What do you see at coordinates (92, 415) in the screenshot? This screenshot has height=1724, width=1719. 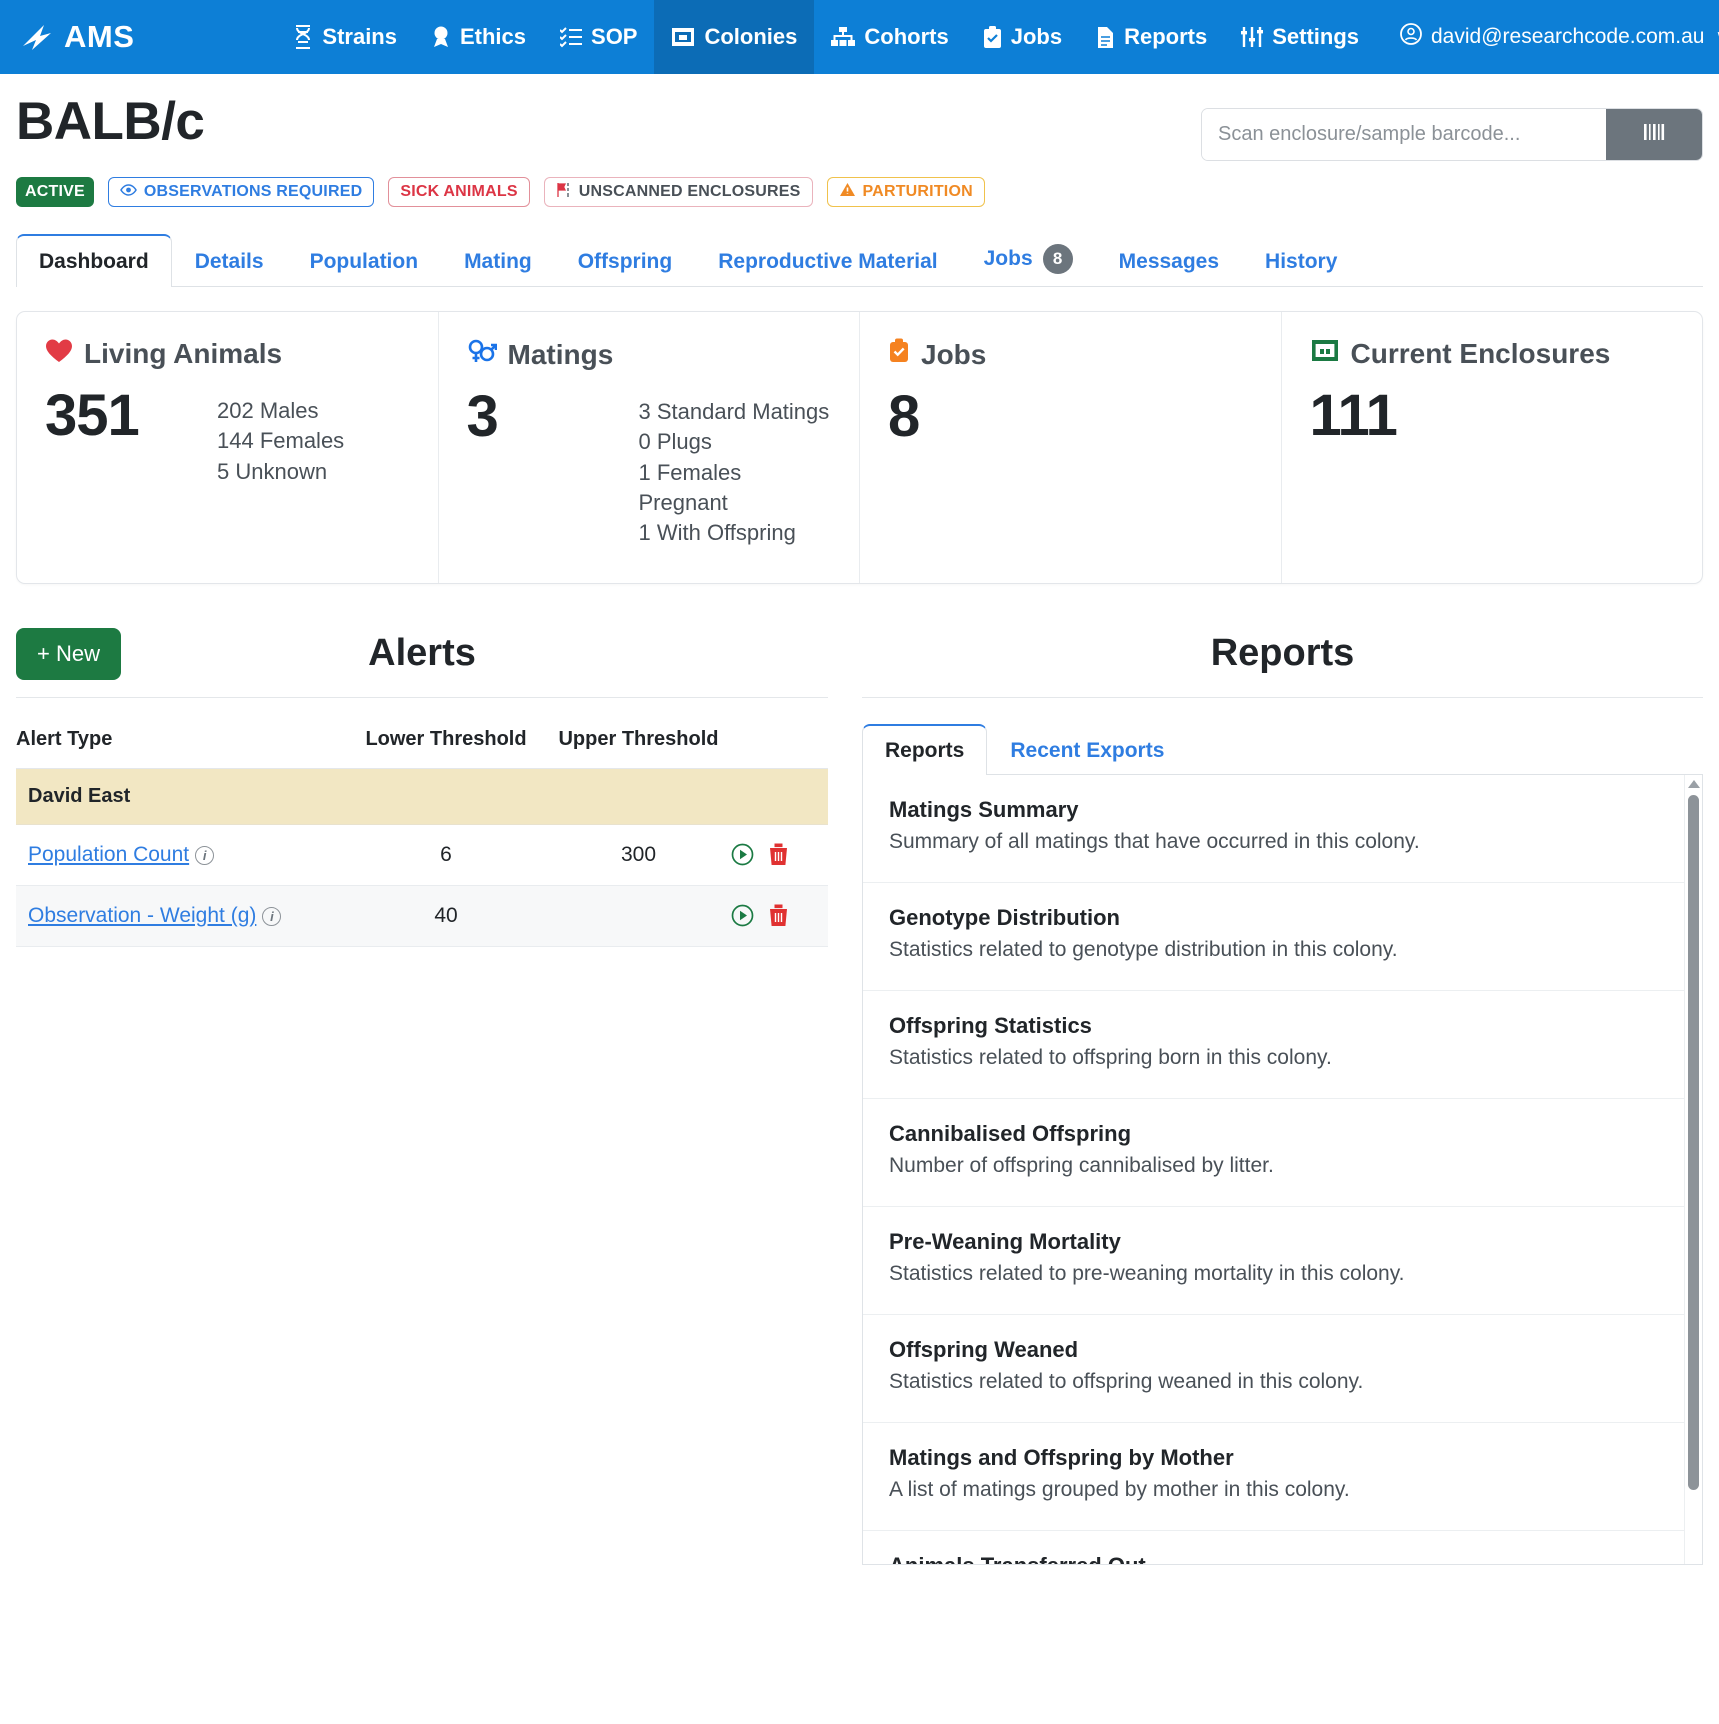 I see `card-value: 351` at bounding box center [92, 415].